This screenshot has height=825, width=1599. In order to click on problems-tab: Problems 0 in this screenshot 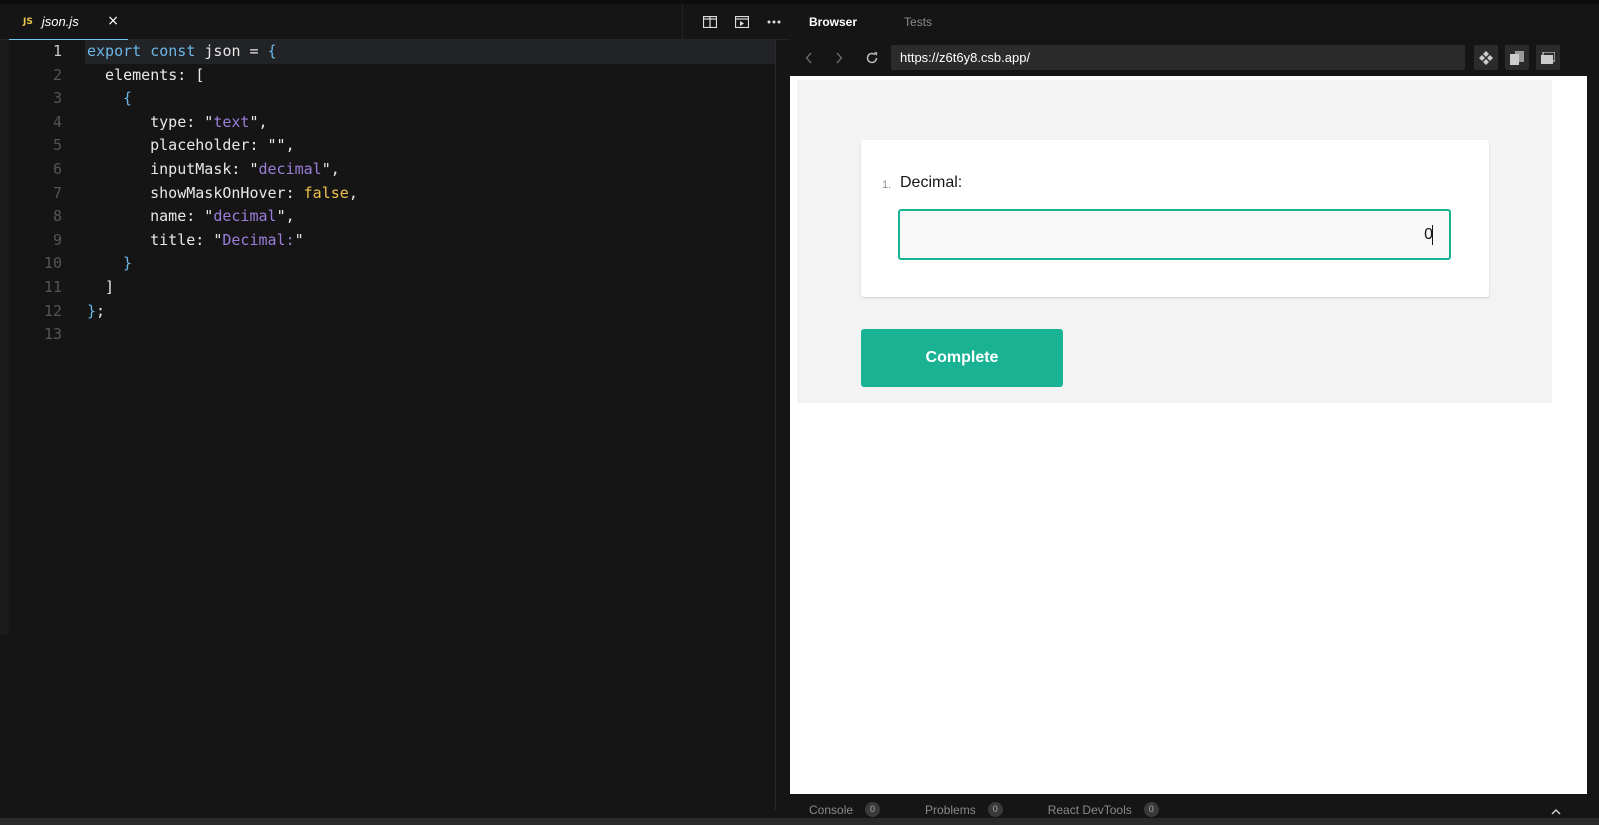, I will do `click(964, 809)`.